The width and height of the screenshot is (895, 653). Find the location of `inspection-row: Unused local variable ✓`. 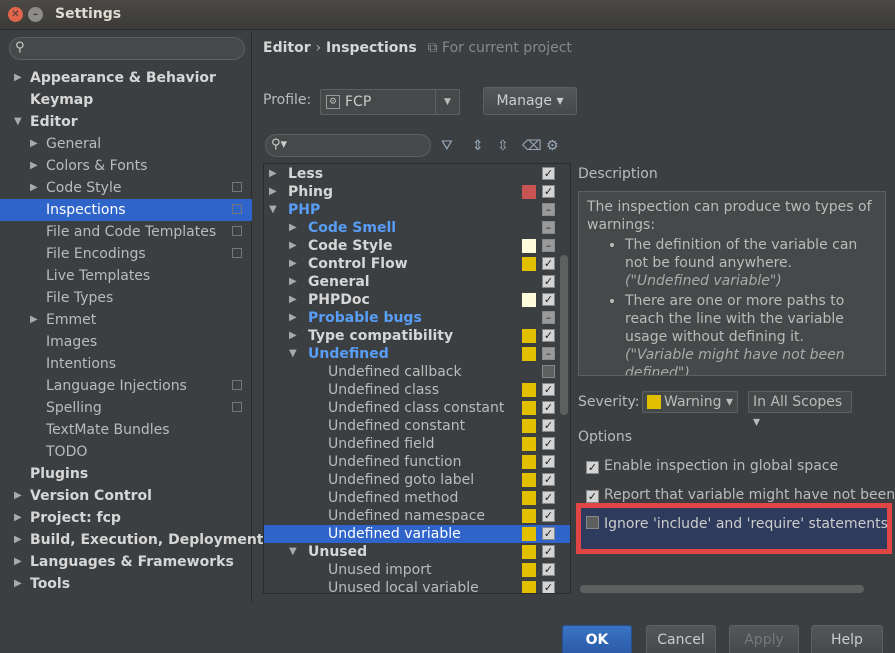

inspection-row: Unused local variable ✓ is located at coordinates (417, 586).